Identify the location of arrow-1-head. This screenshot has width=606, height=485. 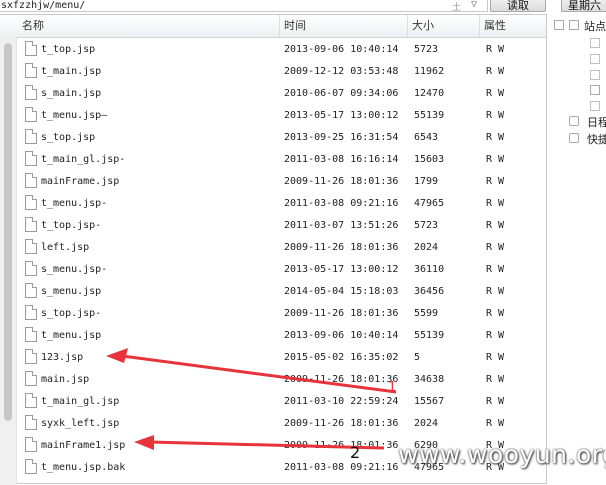
(117, 355).